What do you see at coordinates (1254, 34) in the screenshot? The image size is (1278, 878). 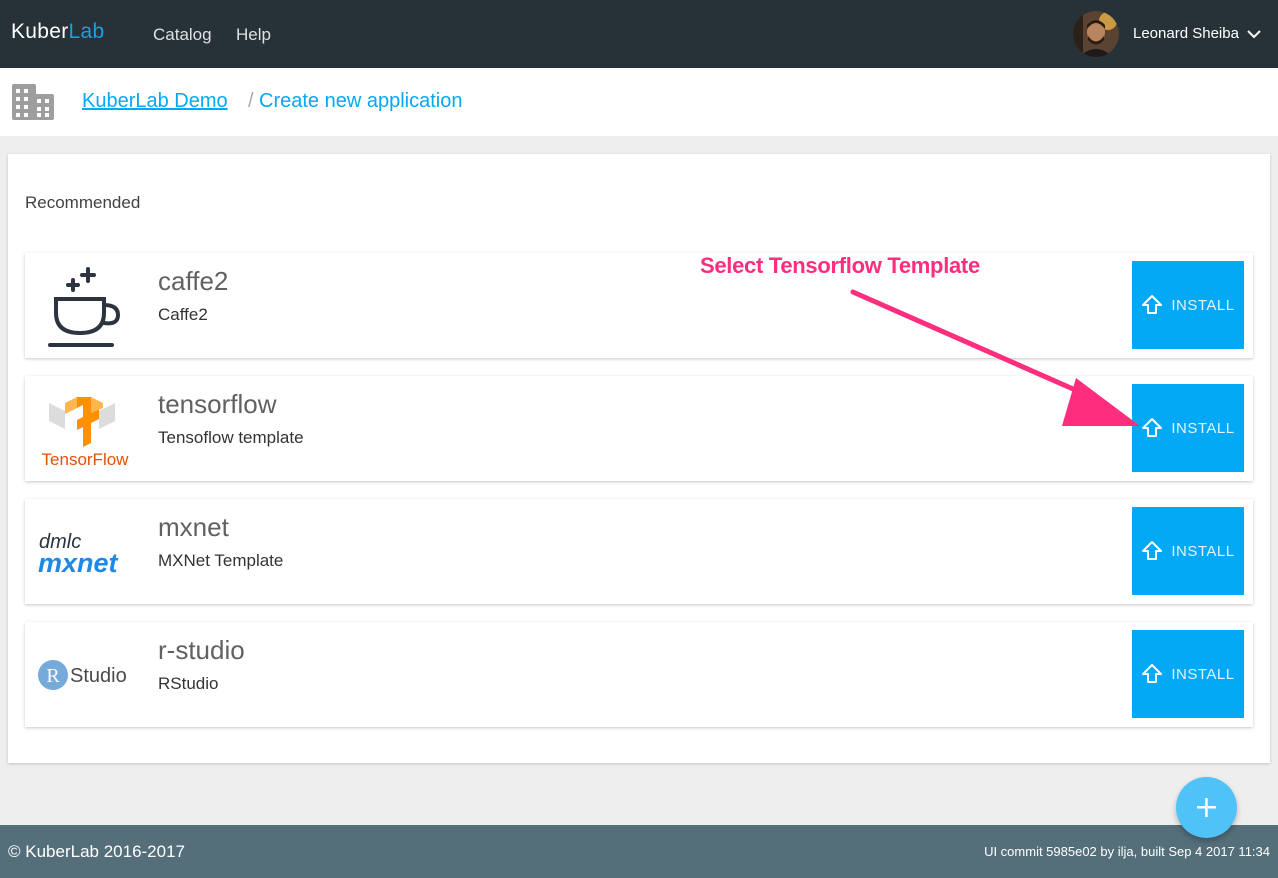 I see `chevron-down-icon` at bounding box center [1254, 34].